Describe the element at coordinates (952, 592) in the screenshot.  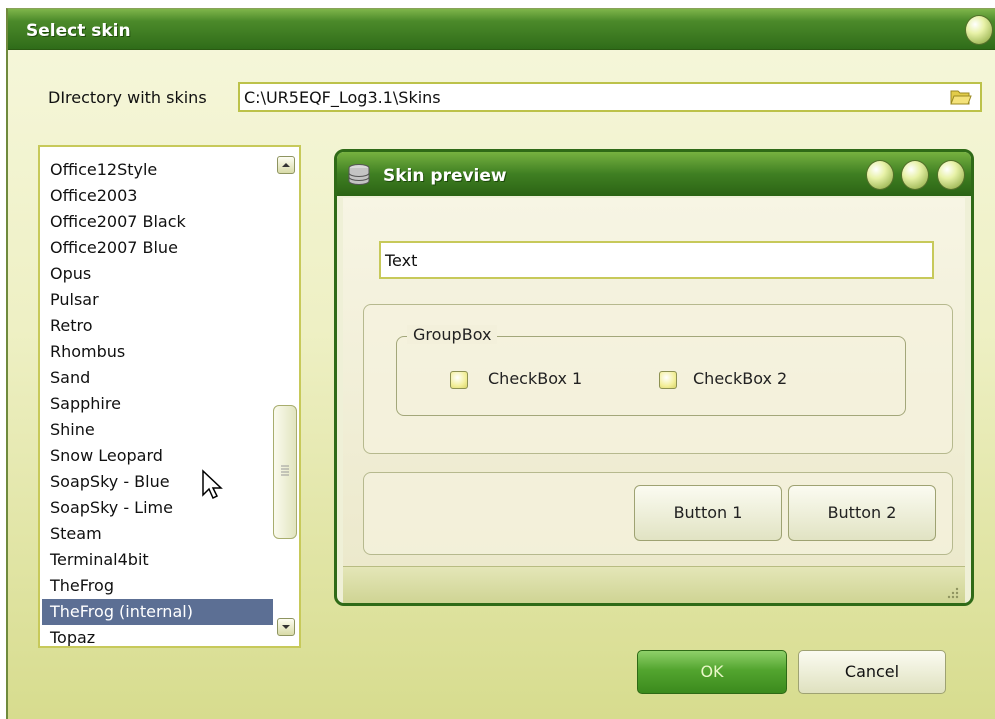
I see `resize-grip-icon` at that location.